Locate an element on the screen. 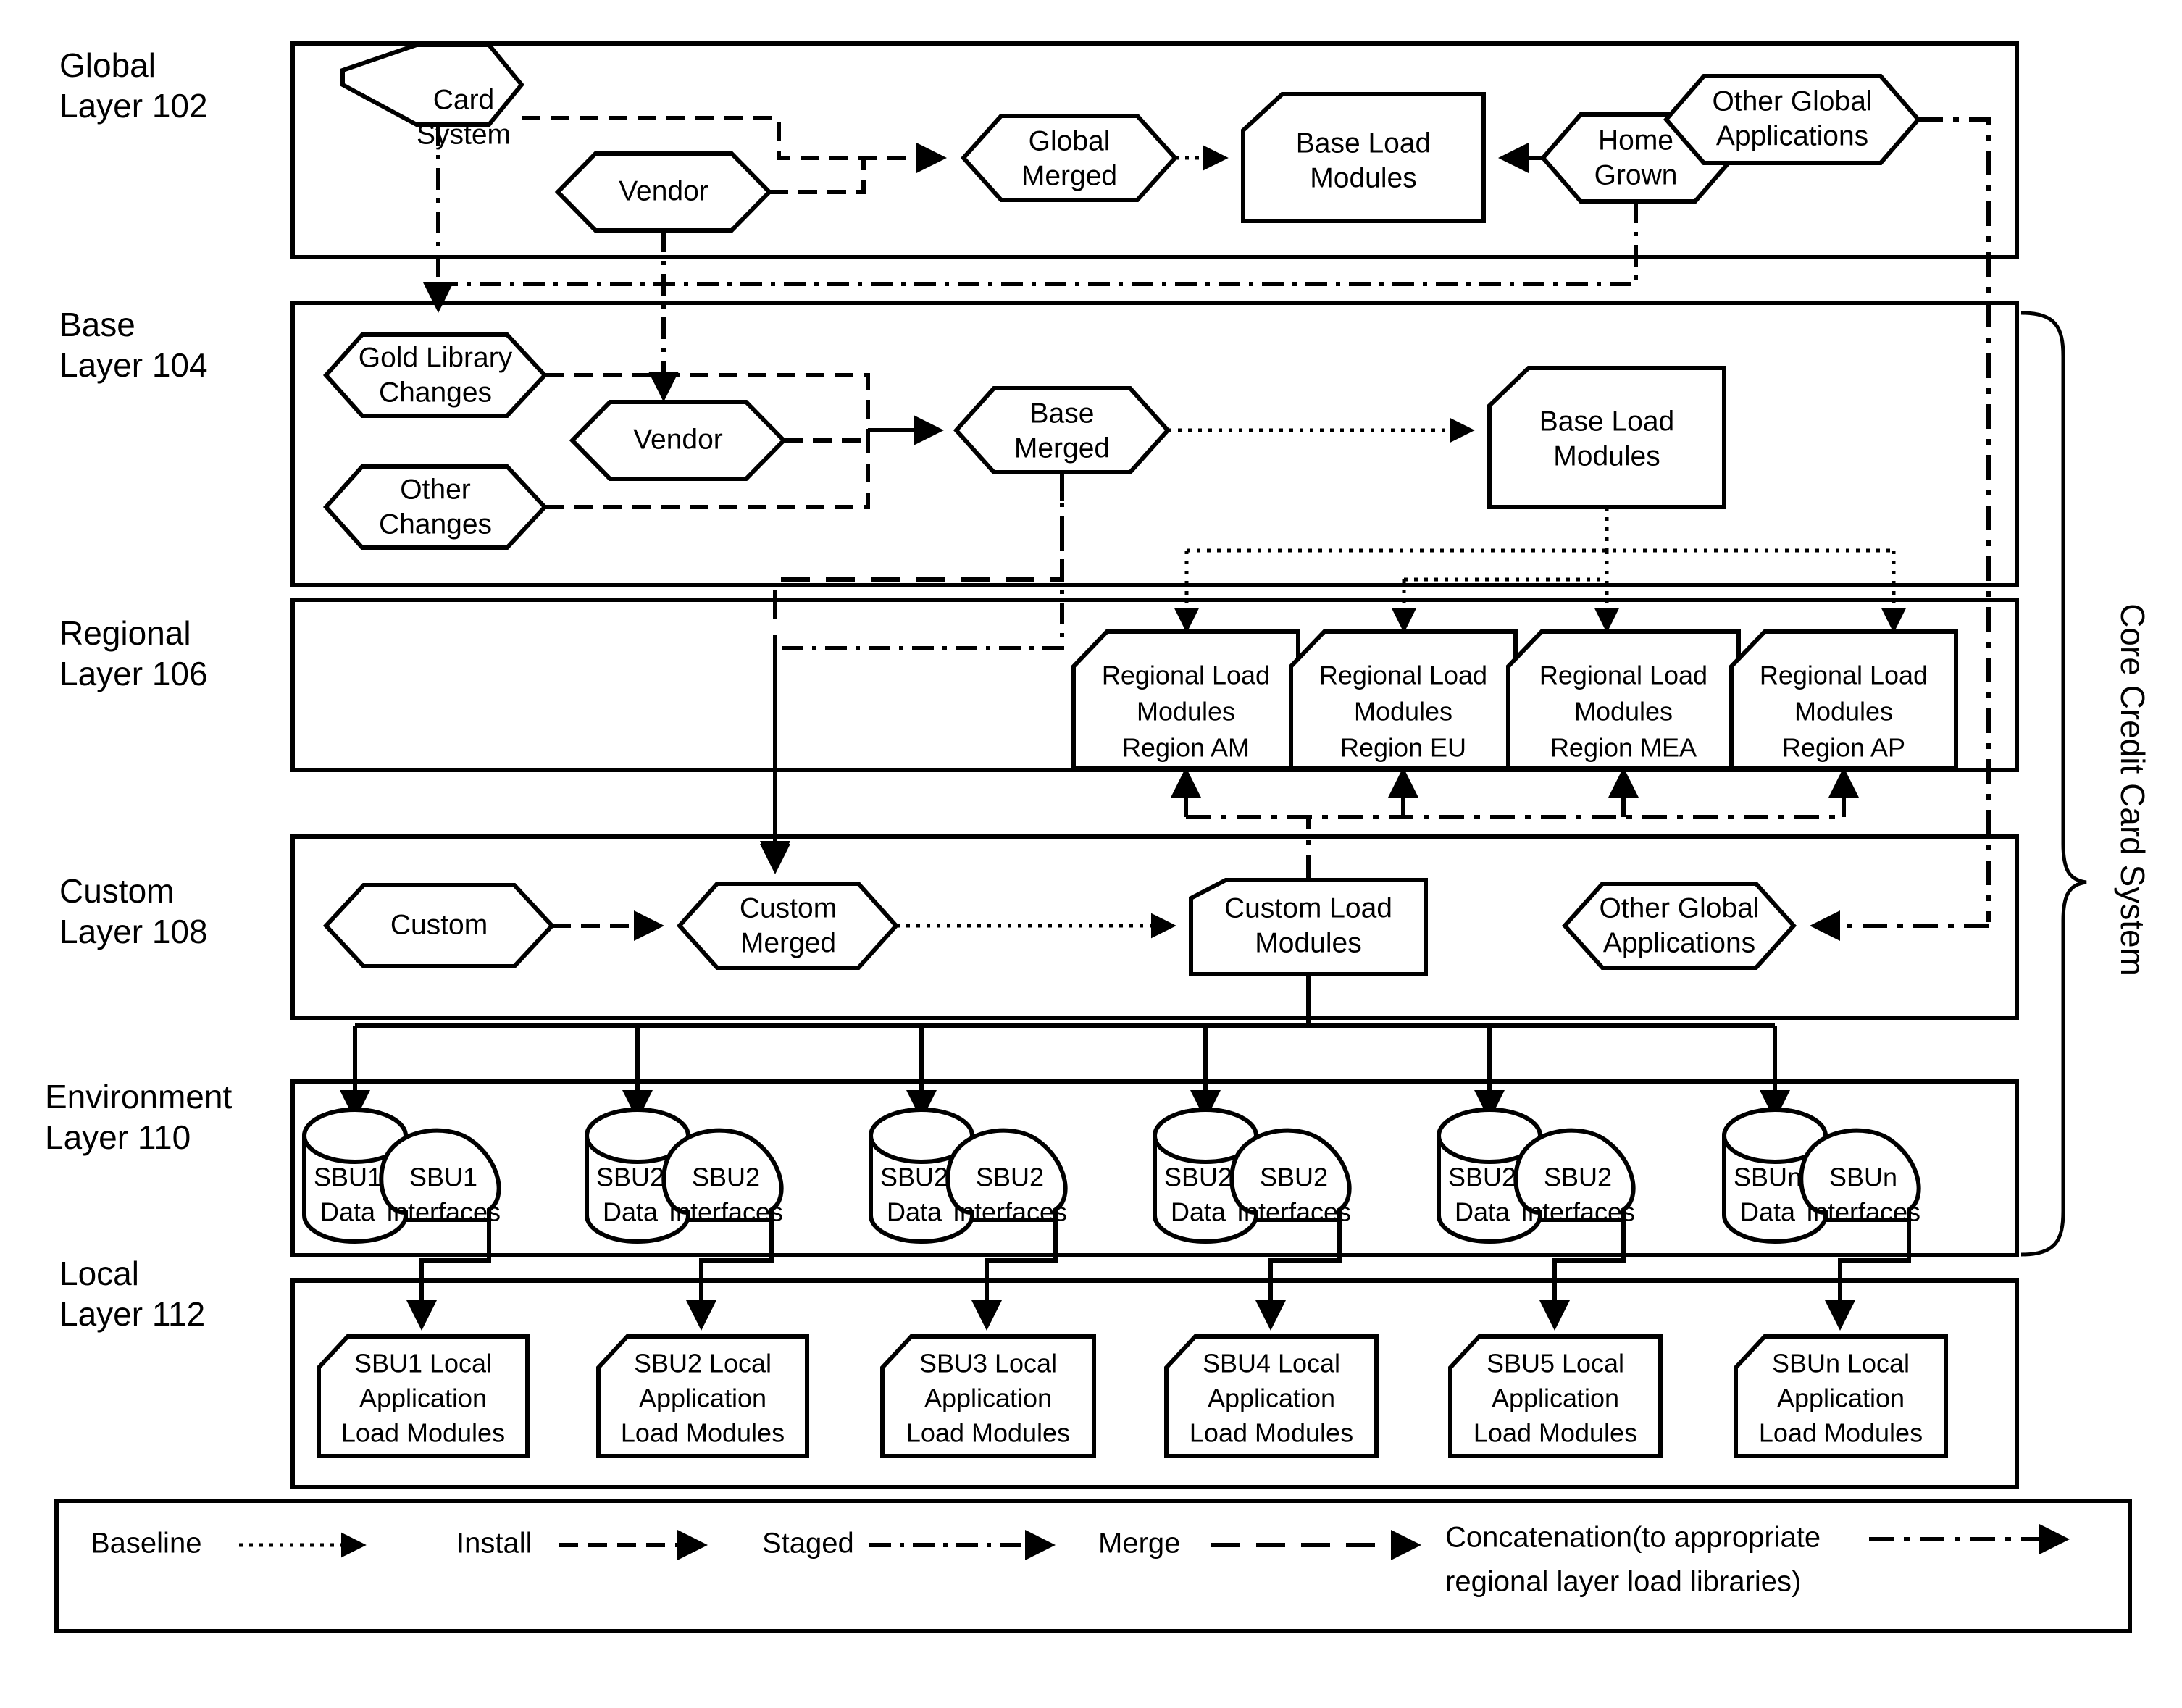 This screenshot has height=1708, width=2182. layer-name-base: Base is located at coordinates (97, 325).